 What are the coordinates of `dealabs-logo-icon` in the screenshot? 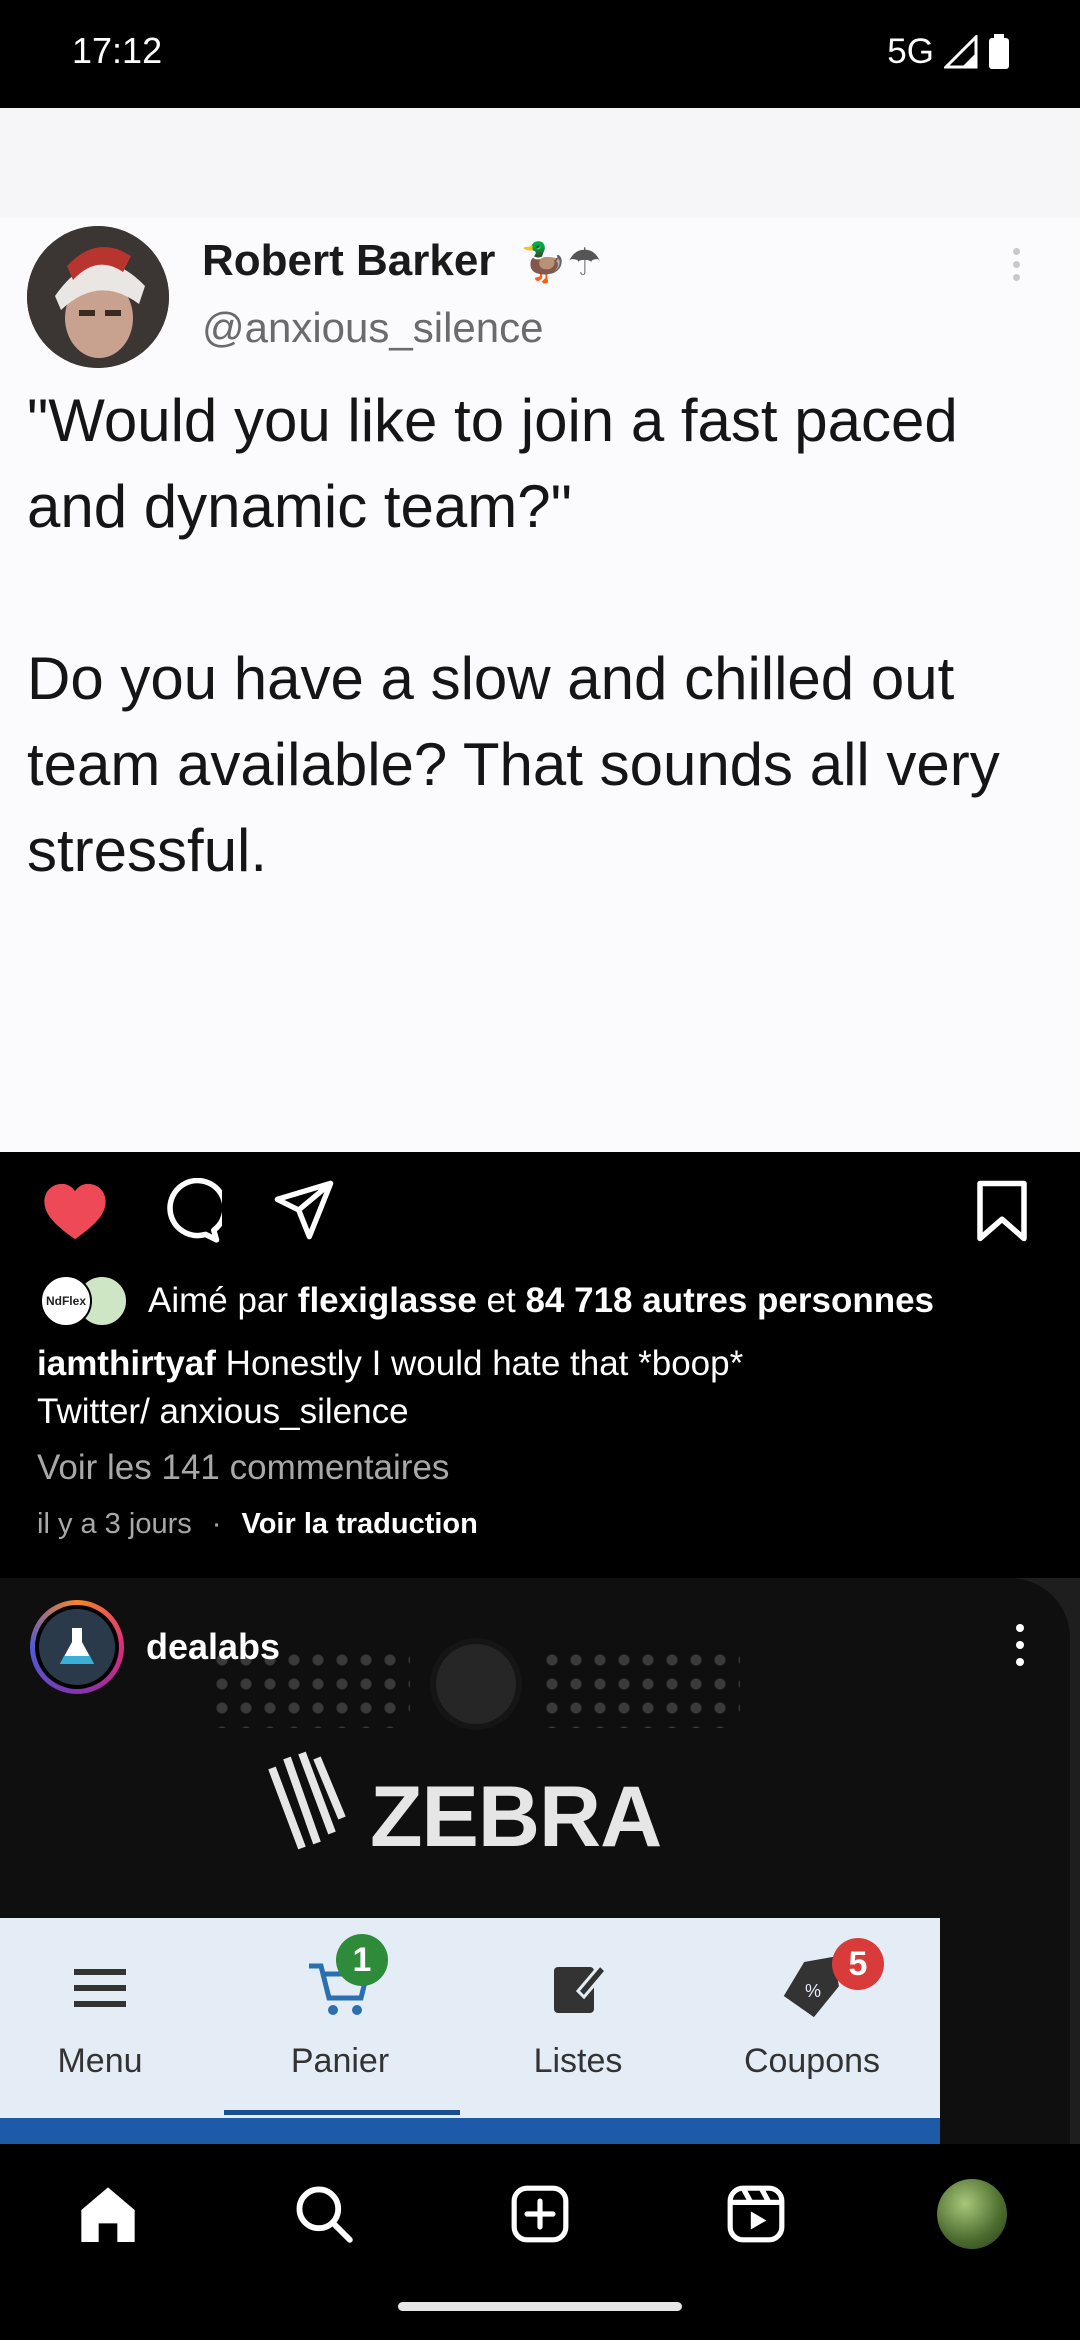 It's located at (77, 1646).